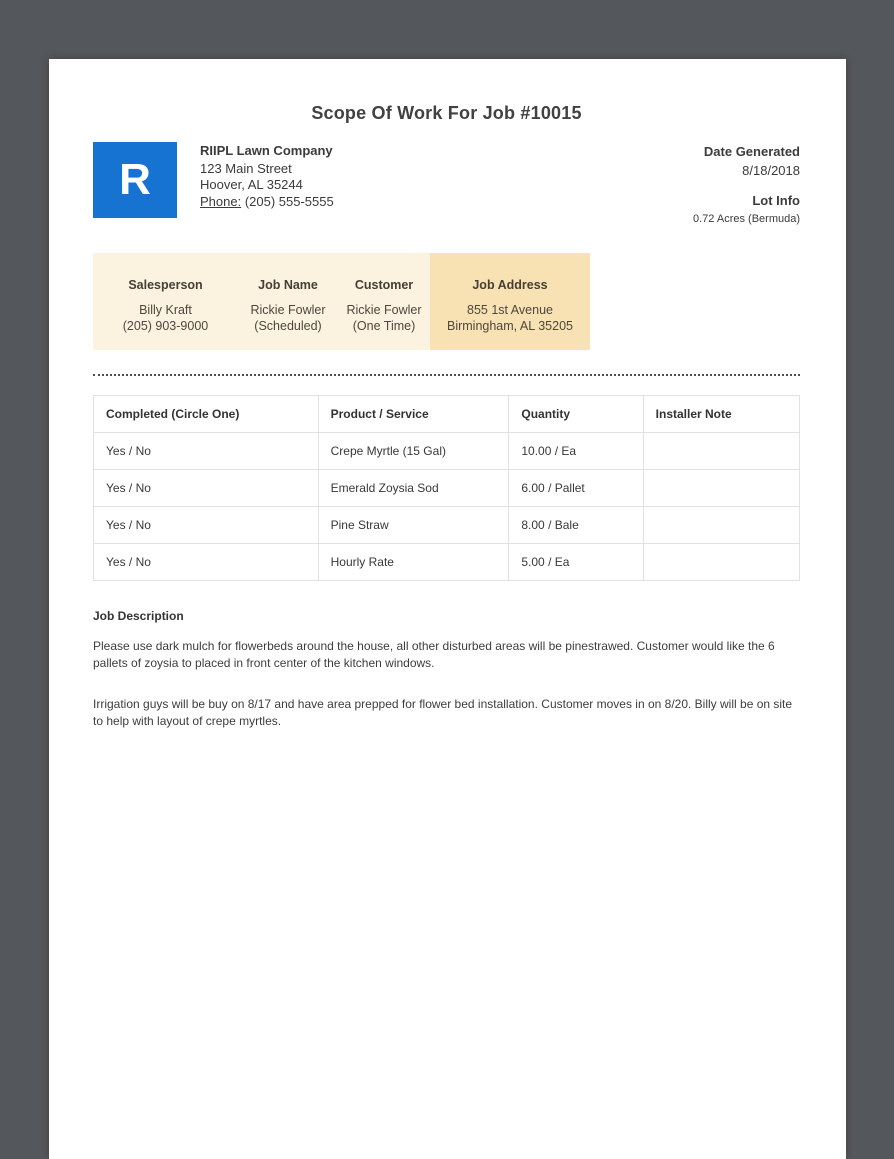  I want to click on date-generated-label: Date Generated, so click(751, 151).